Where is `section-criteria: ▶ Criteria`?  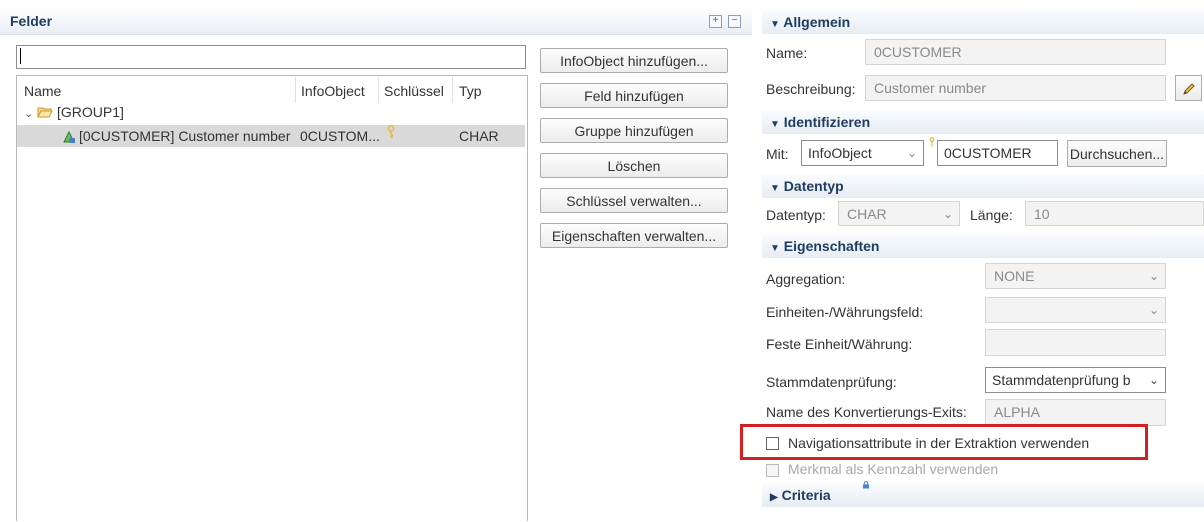 section-criteria: ▶ Criteria is located at coordinates (983, 495).